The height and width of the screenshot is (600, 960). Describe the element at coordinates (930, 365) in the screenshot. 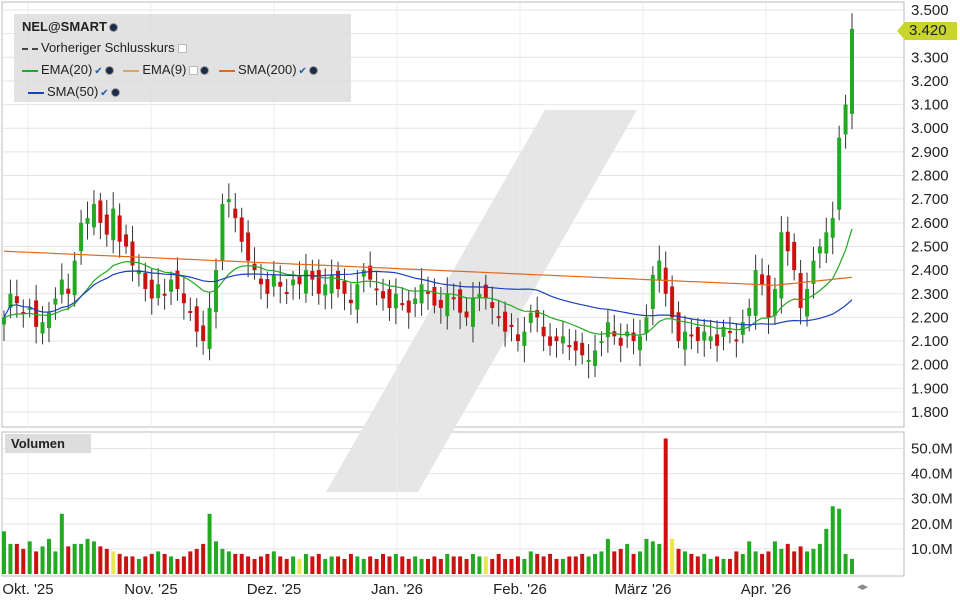

I see `price-tick-label: 2.000` at that location.